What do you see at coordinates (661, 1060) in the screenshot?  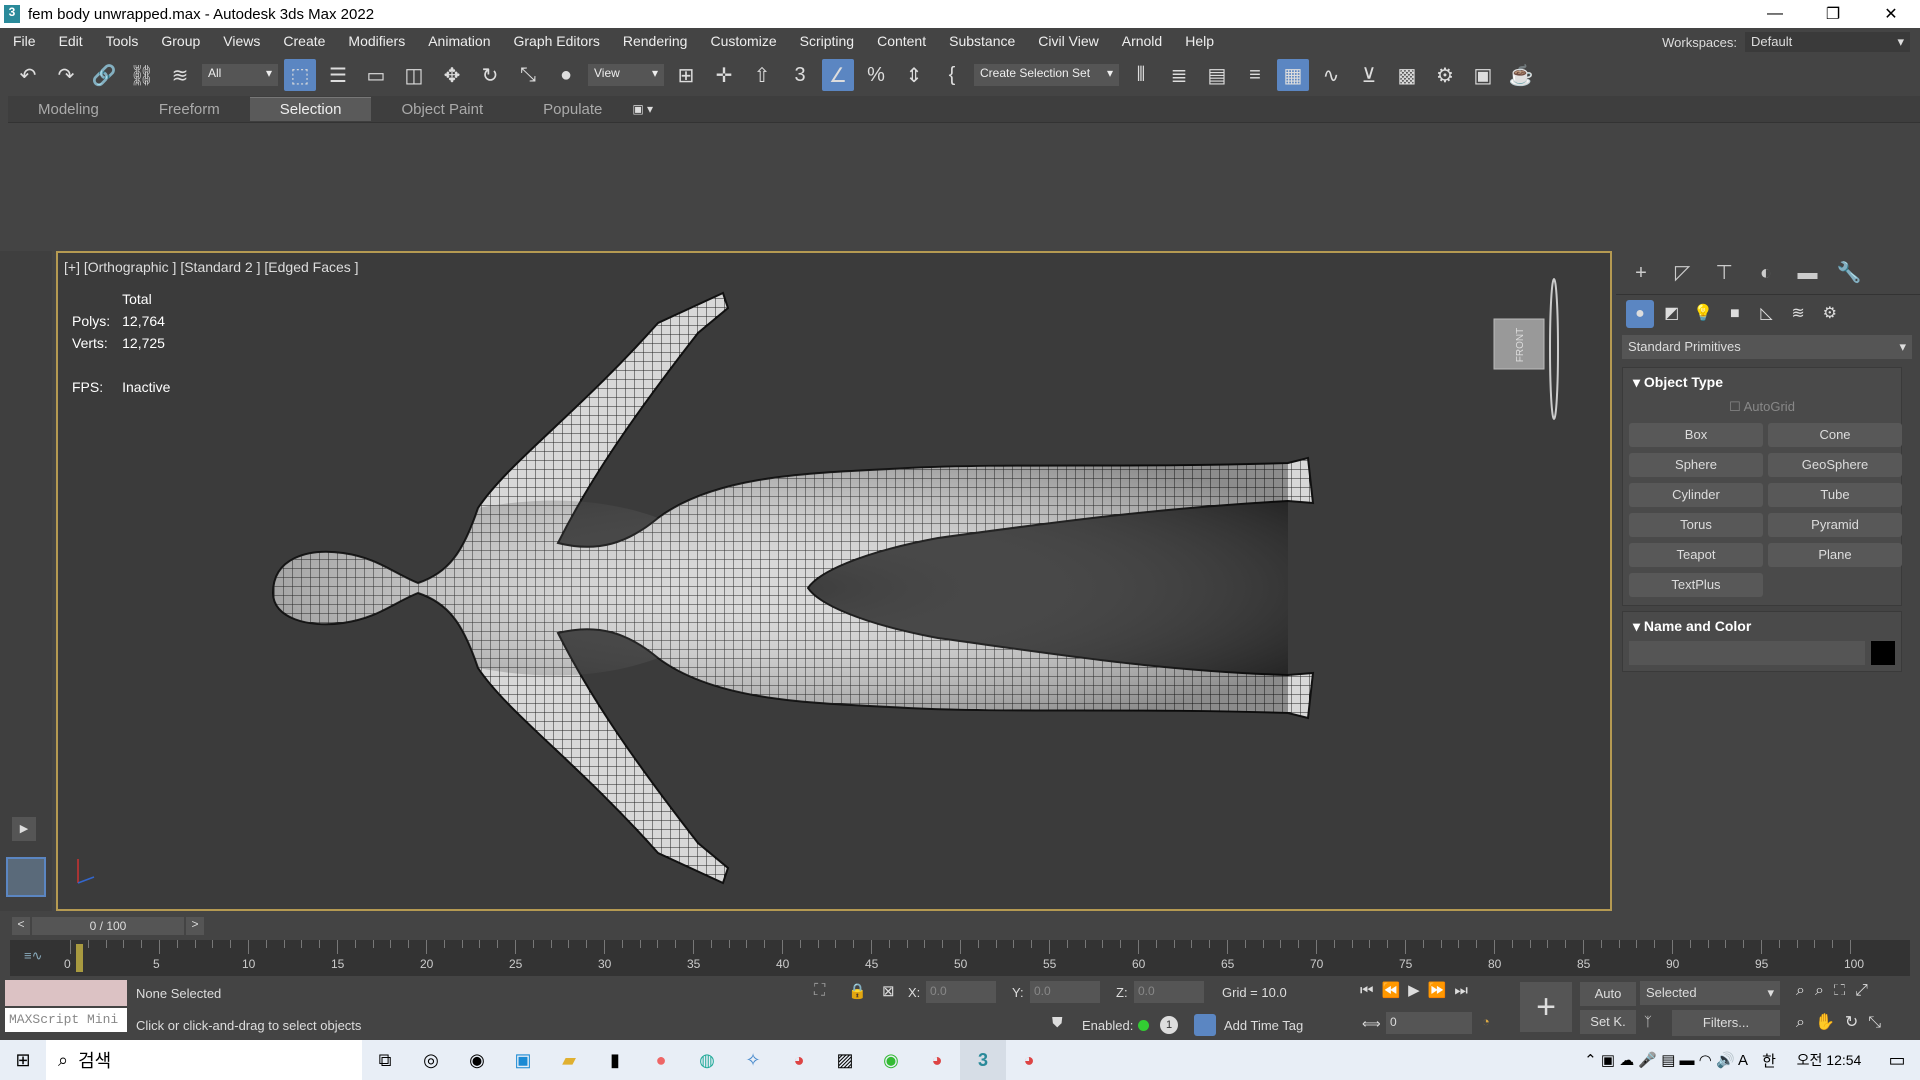 I see `firefox-icon: ●` at bounding box center [661, 1060].